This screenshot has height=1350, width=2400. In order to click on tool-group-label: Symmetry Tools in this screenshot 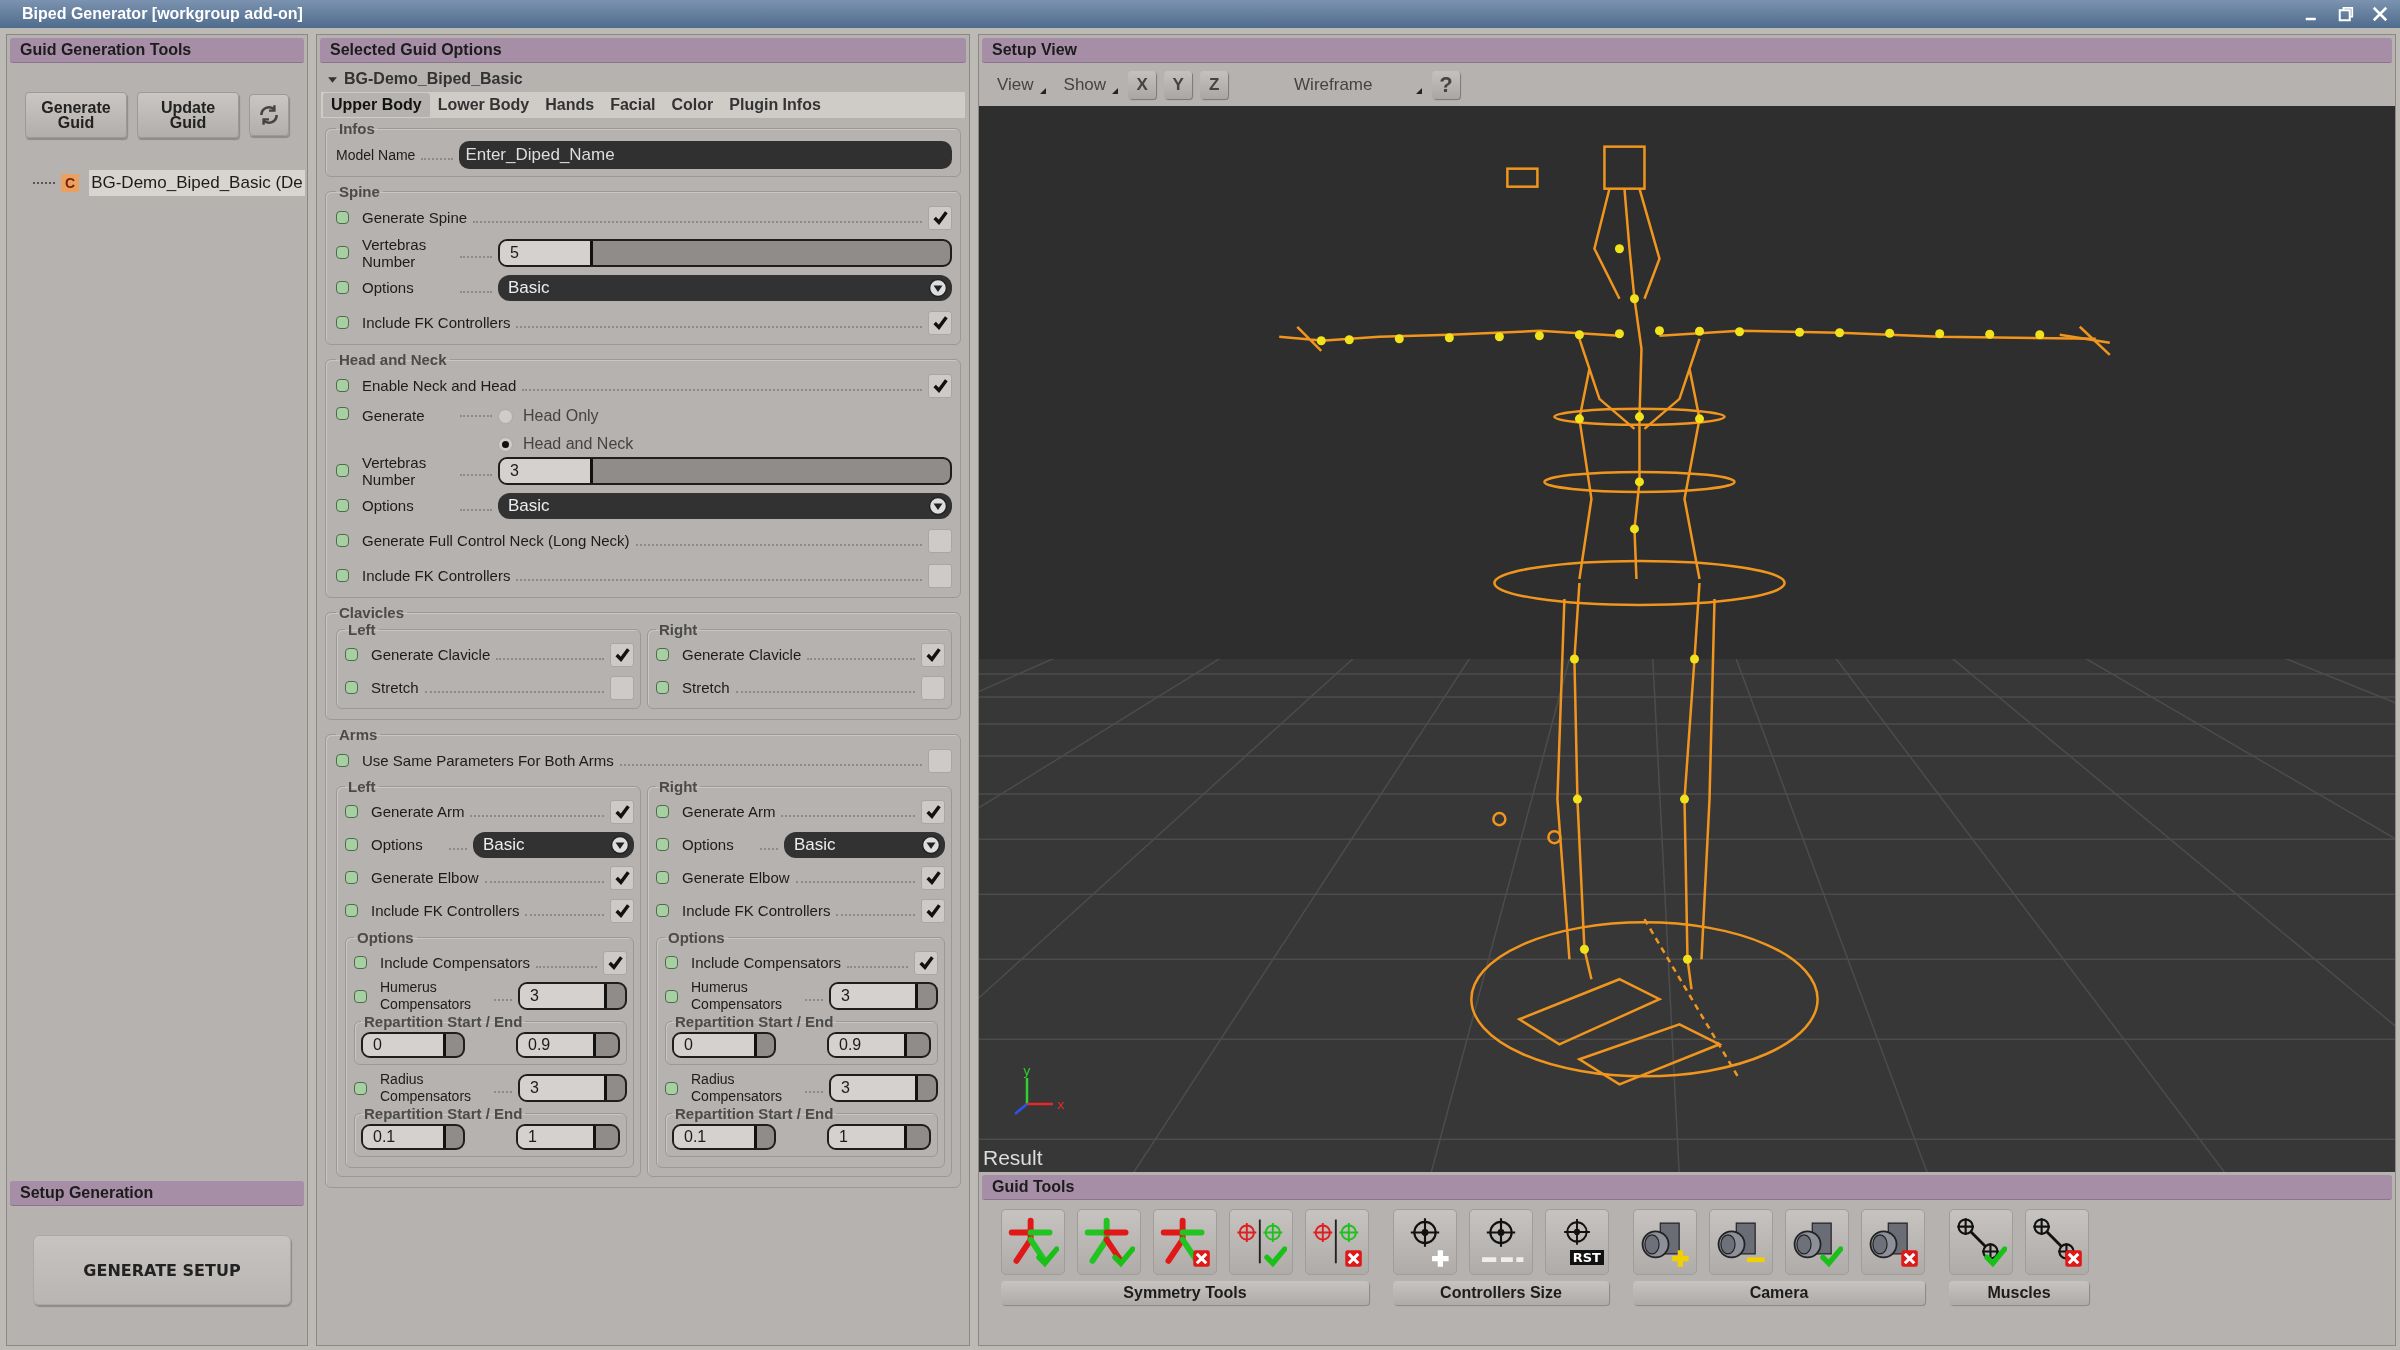, I will do `click(1185, 1293)`.